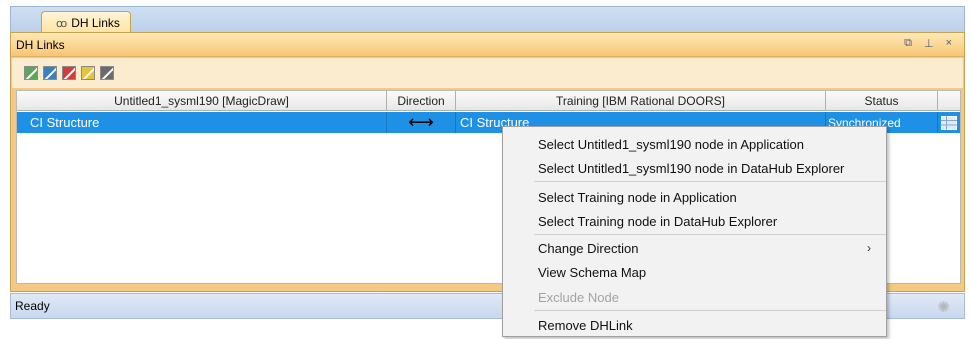 The width and height of the screenshot is (970, 339). I want to click on menu-item-select-target-explorer: Select Training node in DataHub Explorer, so click(710, 221).